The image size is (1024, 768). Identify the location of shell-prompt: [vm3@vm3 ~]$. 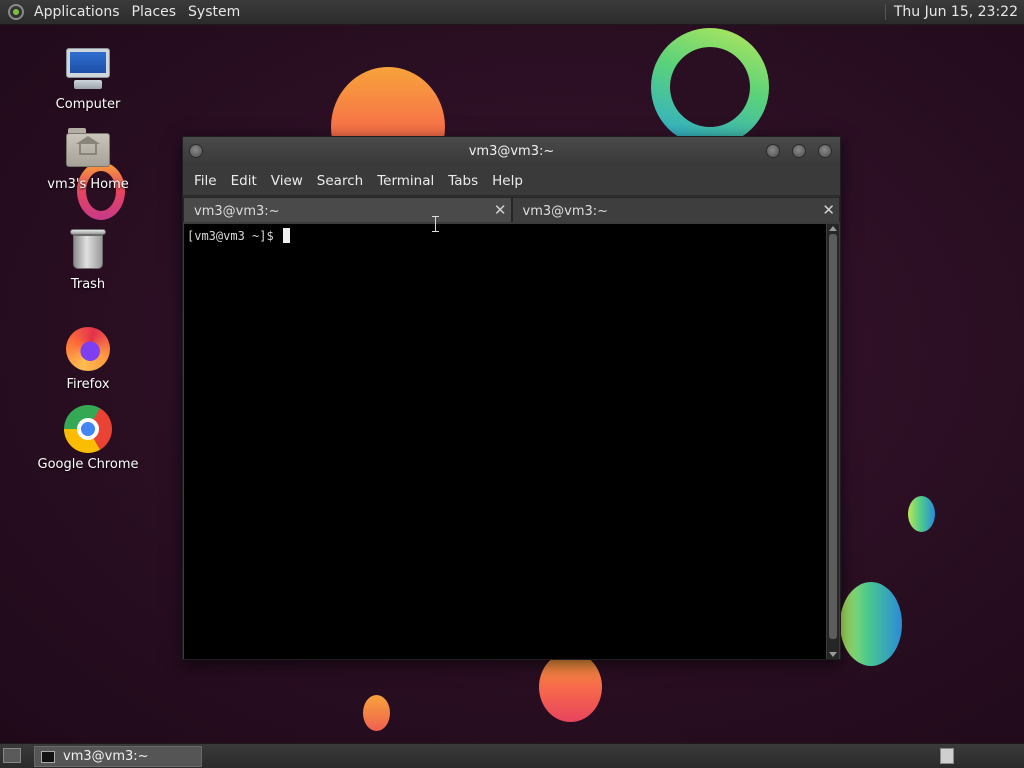
(238, 235).